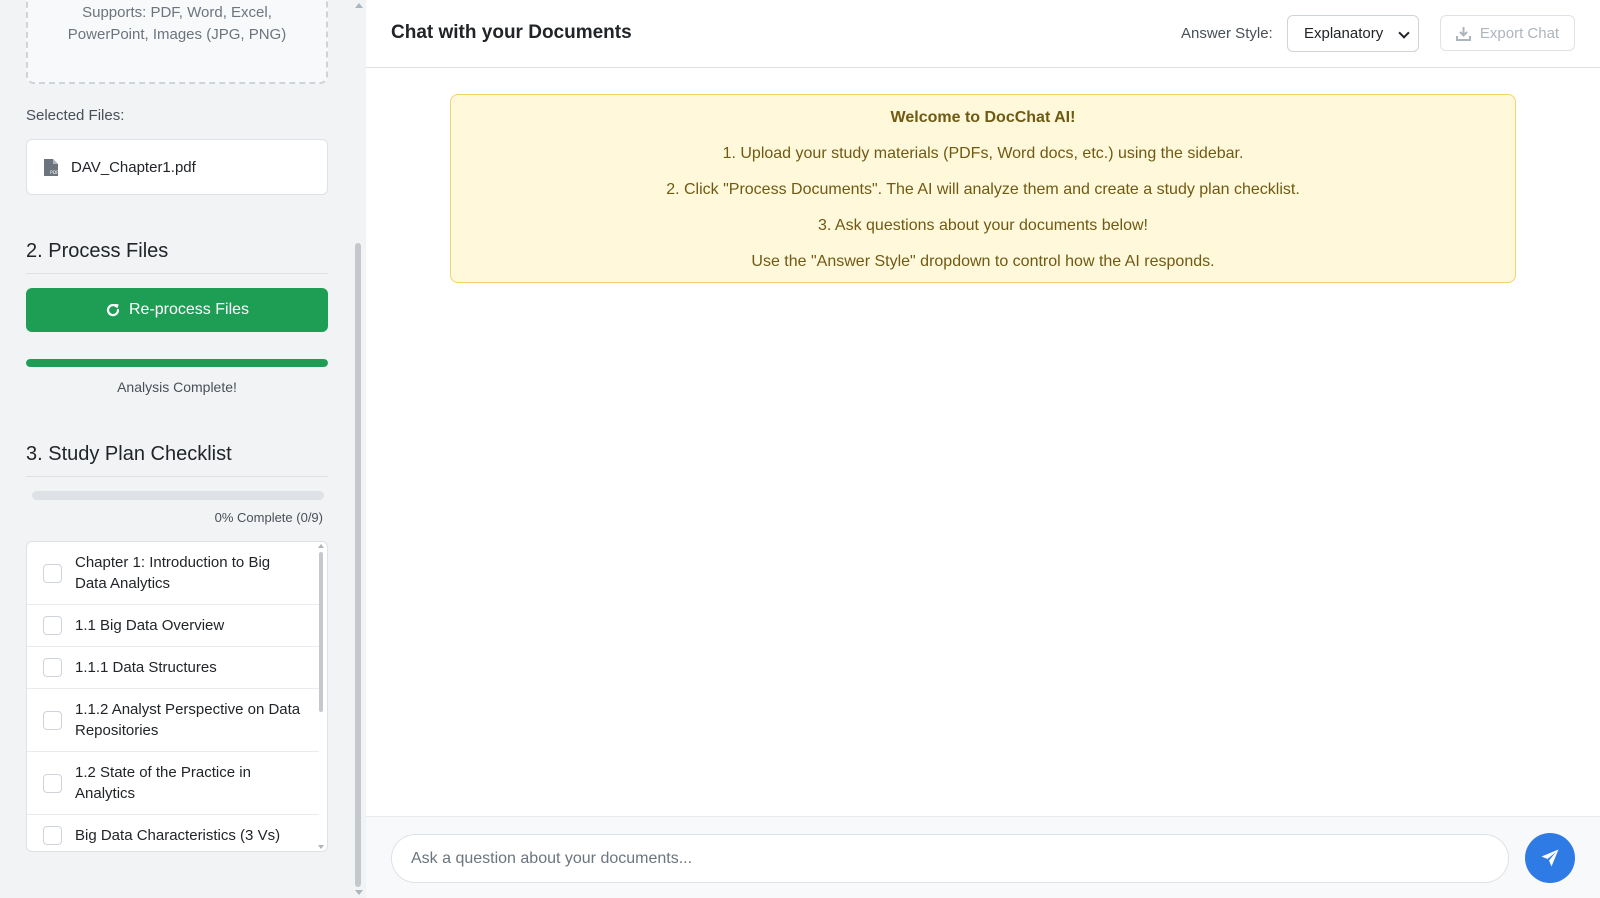 This screenshot has height=898, width=1600. I want to click on study-plan-progress-bar, so click(178, 495).